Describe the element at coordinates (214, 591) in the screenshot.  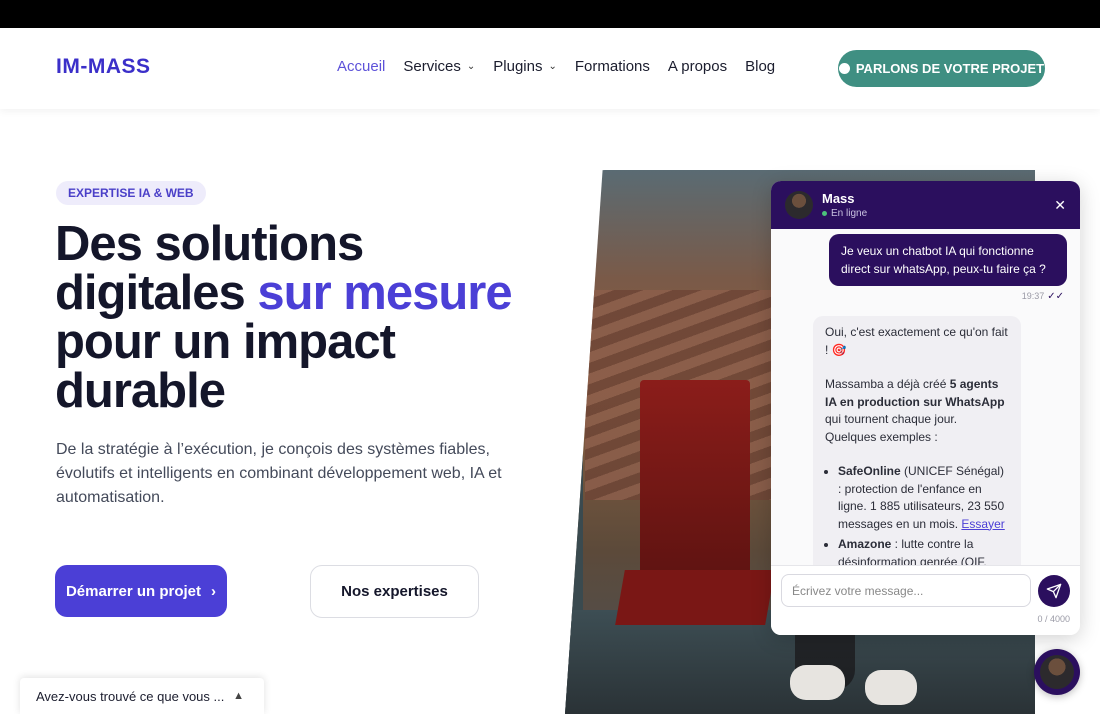
I see `chevron-right-icon: ›` at that location.